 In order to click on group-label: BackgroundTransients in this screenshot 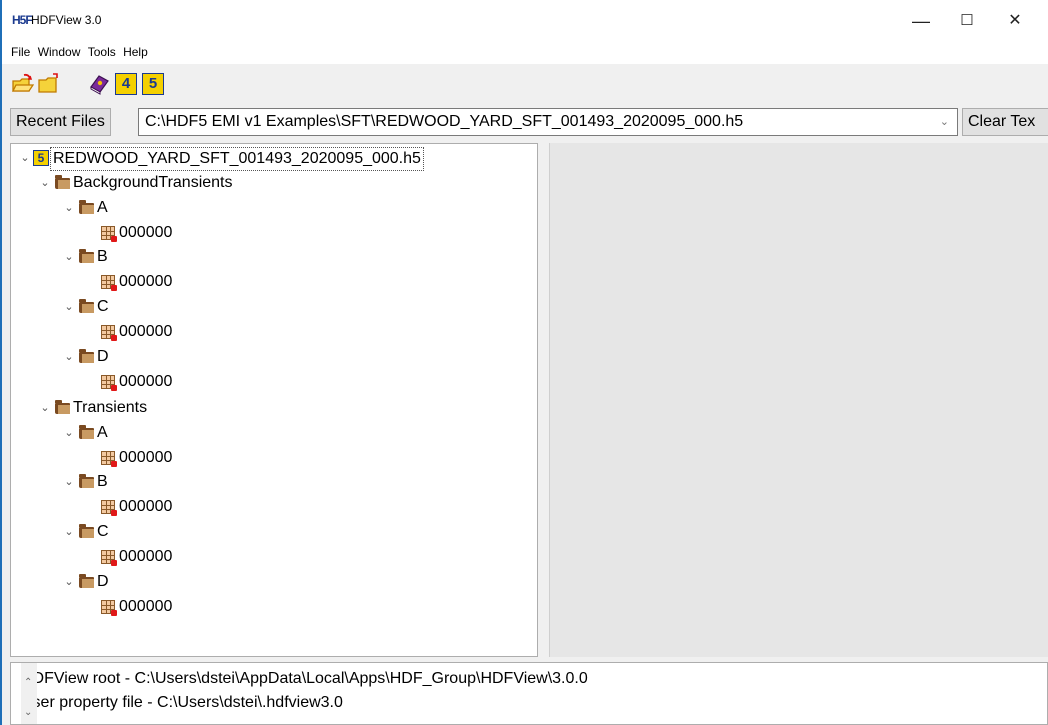, I will do `click(153, 182)`.